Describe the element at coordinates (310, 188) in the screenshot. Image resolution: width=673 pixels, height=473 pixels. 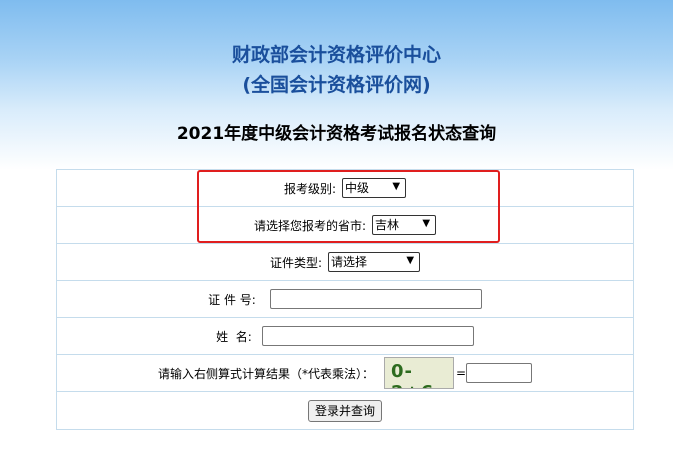
I see `level-label: 报考级别:` at that location.